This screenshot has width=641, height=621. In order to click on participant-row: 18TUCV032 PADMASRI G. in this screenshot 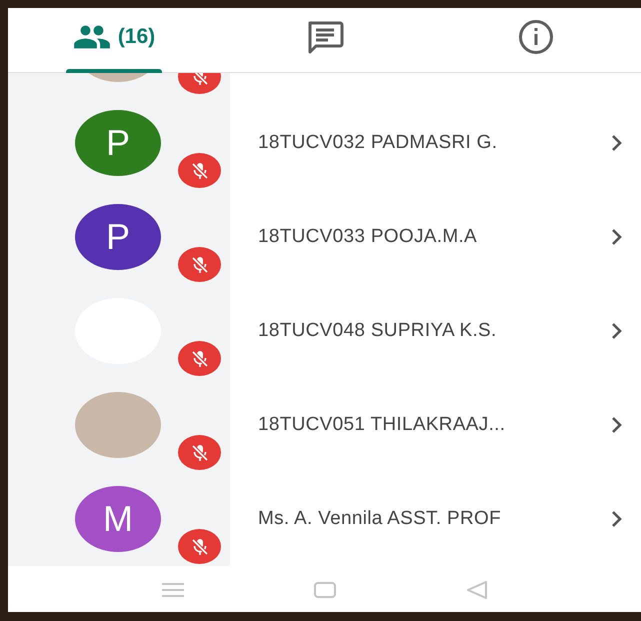, I will do `click(435, 143)`.